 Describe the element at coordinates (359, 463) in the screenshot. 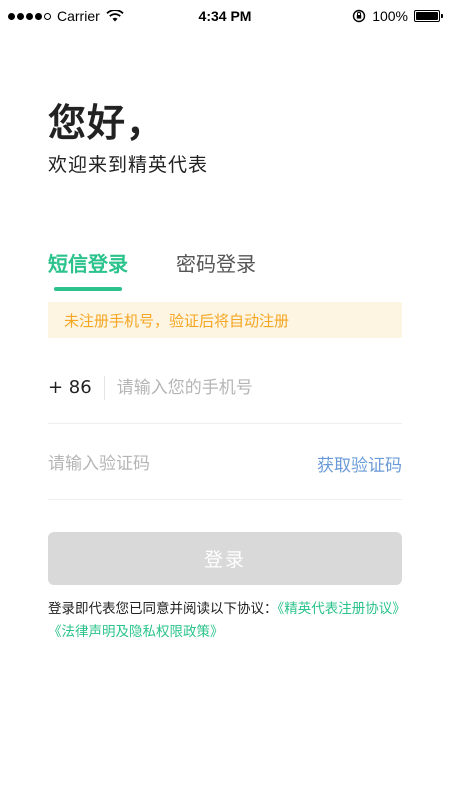

I see `get-code-button: 获取验证码` at that location.